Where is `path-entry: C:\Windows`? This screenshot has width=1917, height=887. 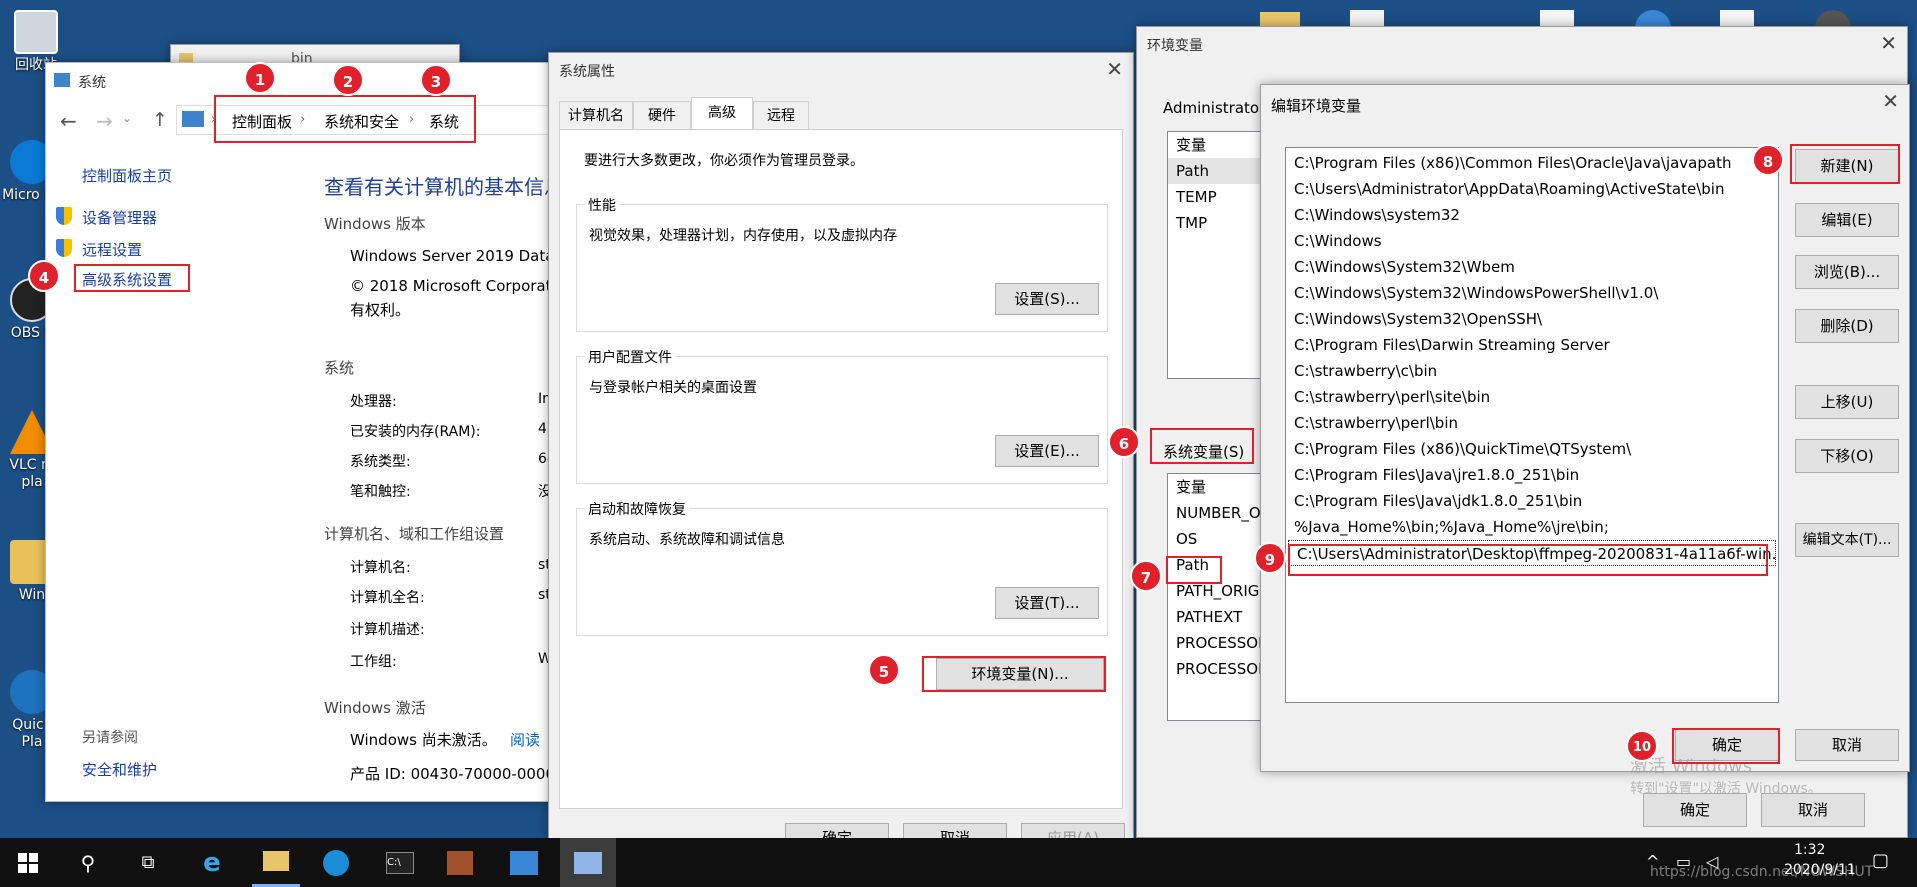 path-entry: C:\Windows is located at coordinates (1532, 241).